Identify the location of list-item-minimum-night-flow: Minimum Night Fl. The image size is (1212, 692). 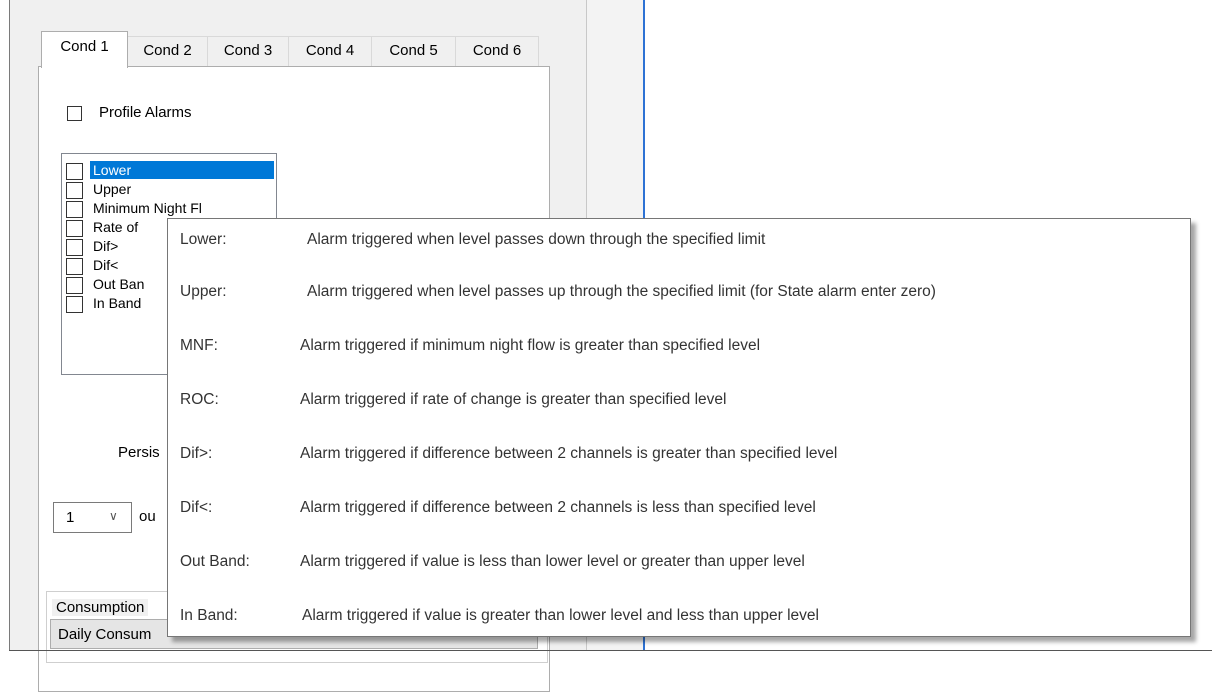
(169, 208).